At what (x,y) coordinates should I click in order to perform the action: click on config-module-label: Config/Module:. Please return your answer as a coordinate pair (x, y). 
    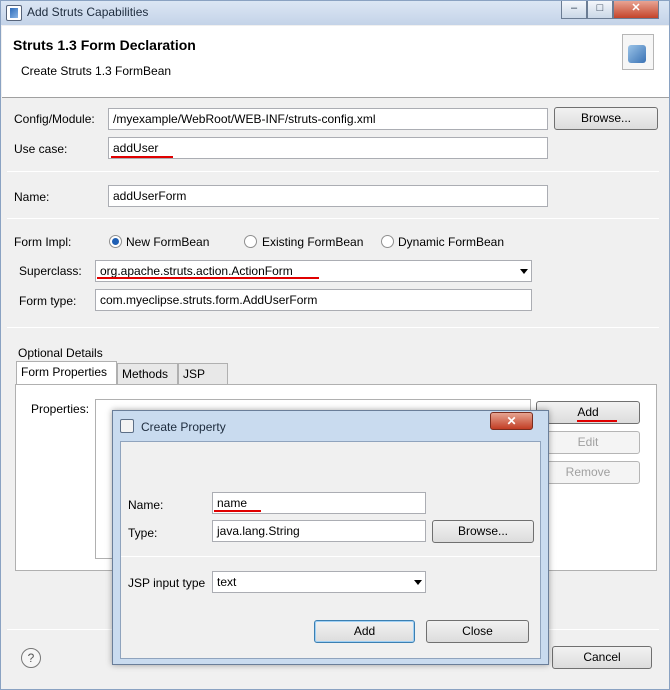
    Looking at the image, I should click on (54, 119).